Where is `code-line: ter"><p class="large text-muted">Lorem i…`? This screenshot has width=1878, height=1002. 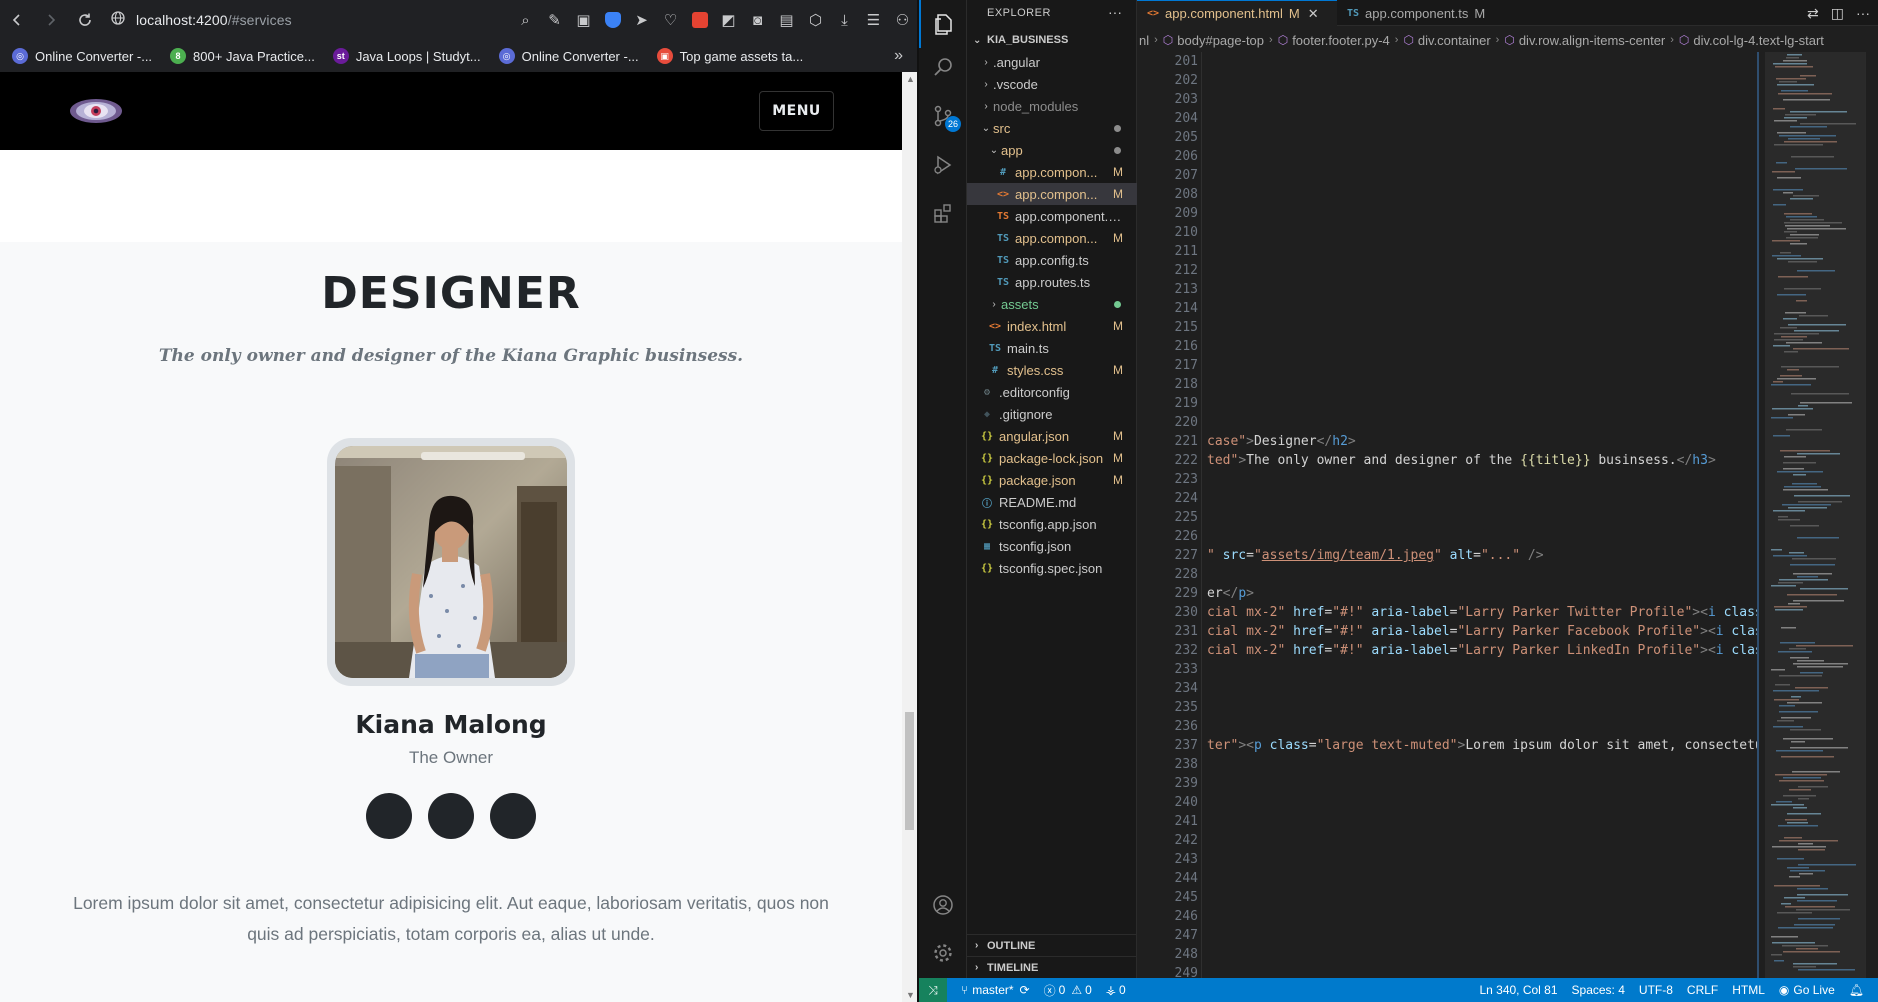
code-line: ter"><p class="large text-muted">Lorem i… is located at coordinates (1482, 745).